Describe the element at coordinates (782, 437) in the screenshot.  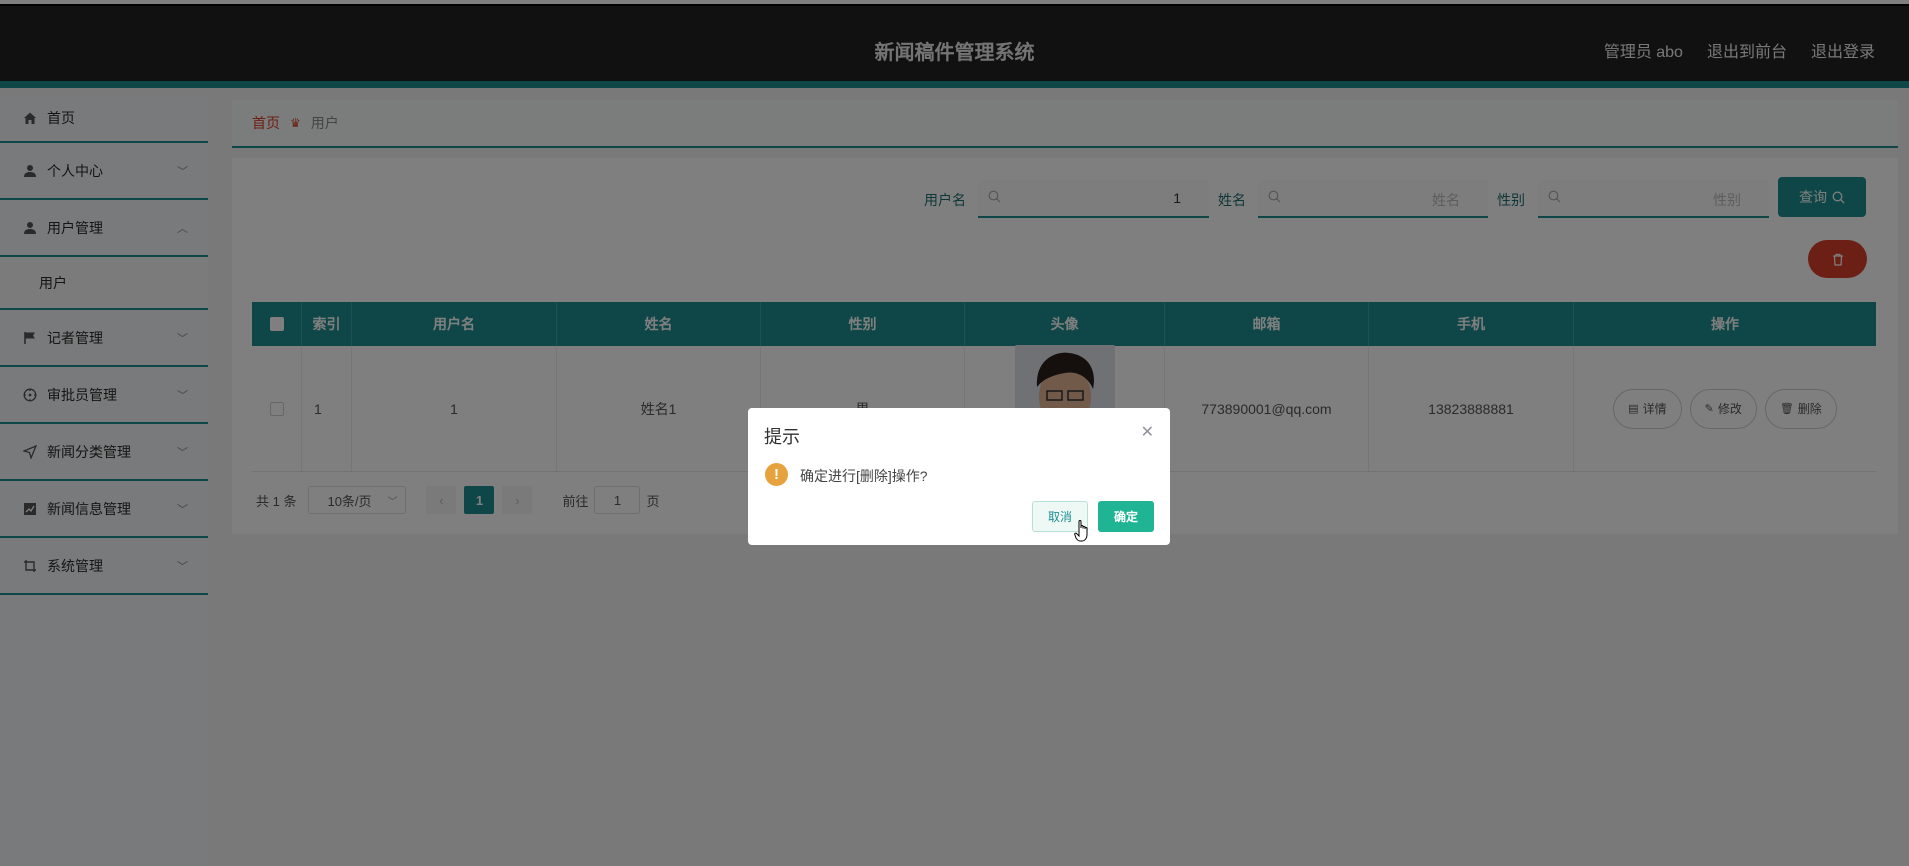
I see `dialog-title: 提示` at that location.